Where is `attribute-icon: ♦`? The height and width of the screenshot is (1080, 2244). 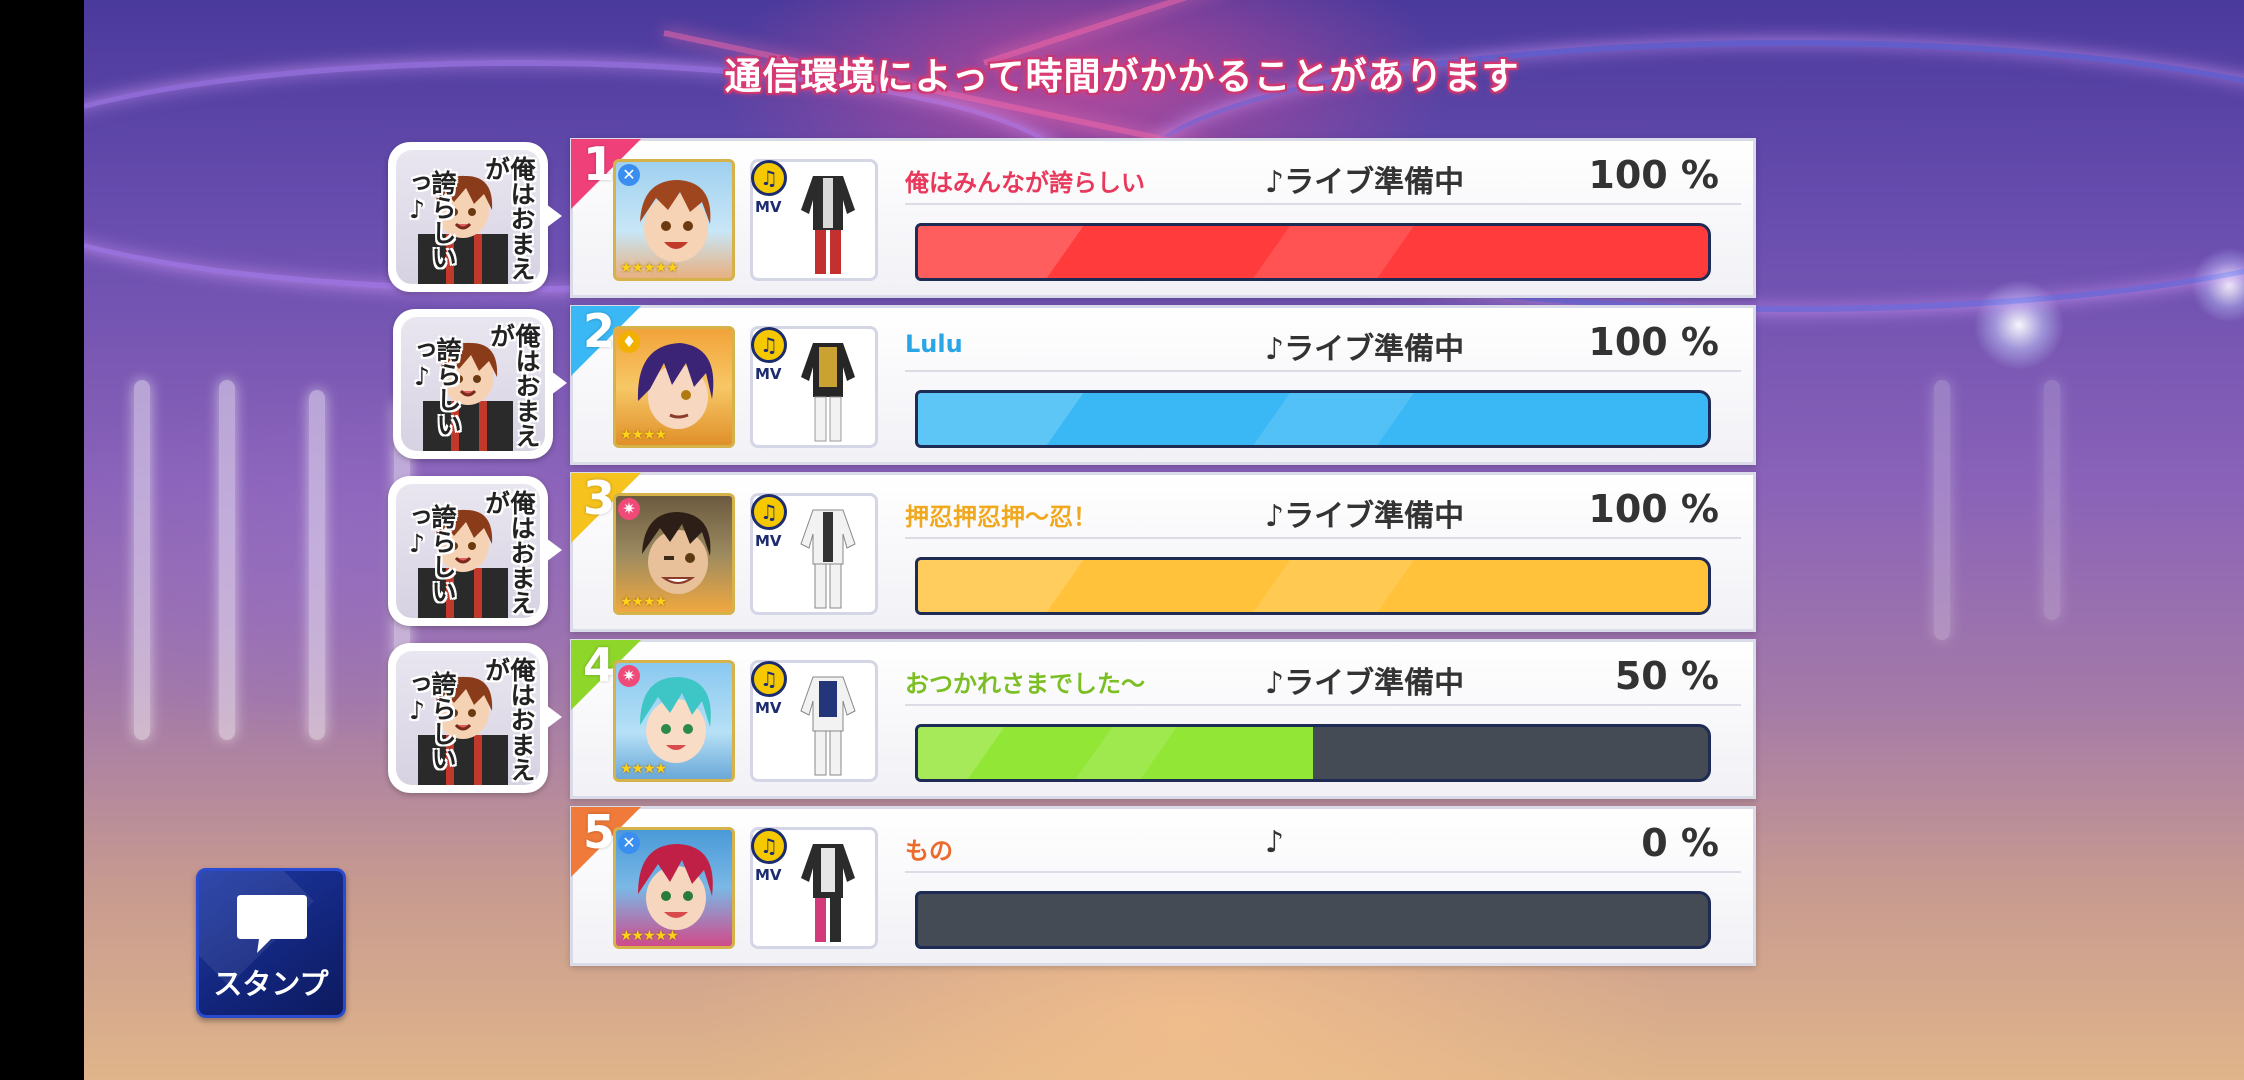
attribute-icon: ♦ is located at coordinates (629, 342).